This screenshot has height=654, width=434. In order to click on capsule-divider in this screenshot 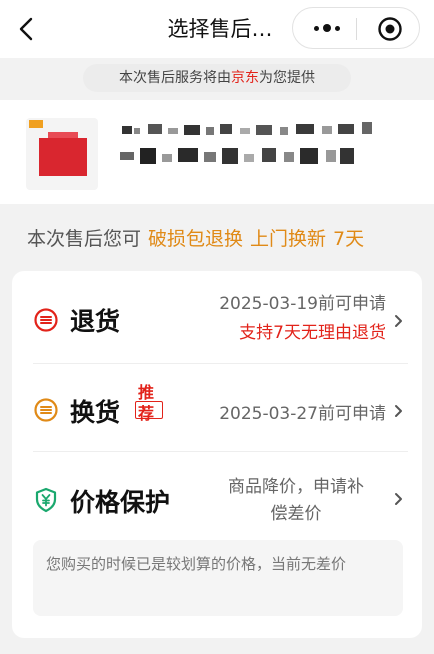, I will do `click(356, 29)`.